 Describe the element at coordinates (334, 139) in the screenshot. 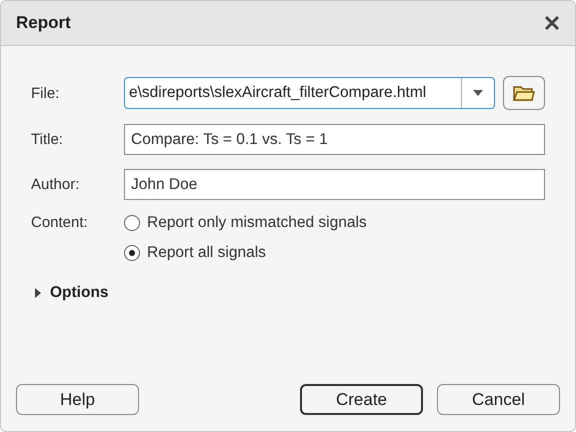

I see `text-field: Compare: Ts = 0.1 vs. Ts = 1` at that location.